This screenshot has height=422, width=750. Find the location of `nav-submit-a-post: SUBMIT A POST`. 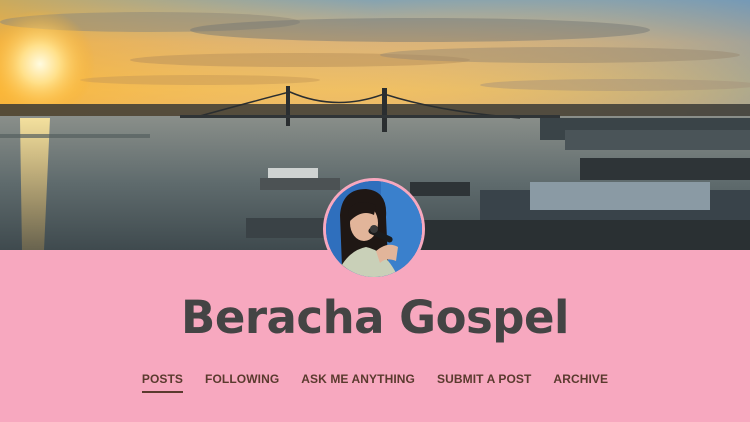

nav-submit-a-post: SUBMIT A POST is located at coordinates (484, 382).